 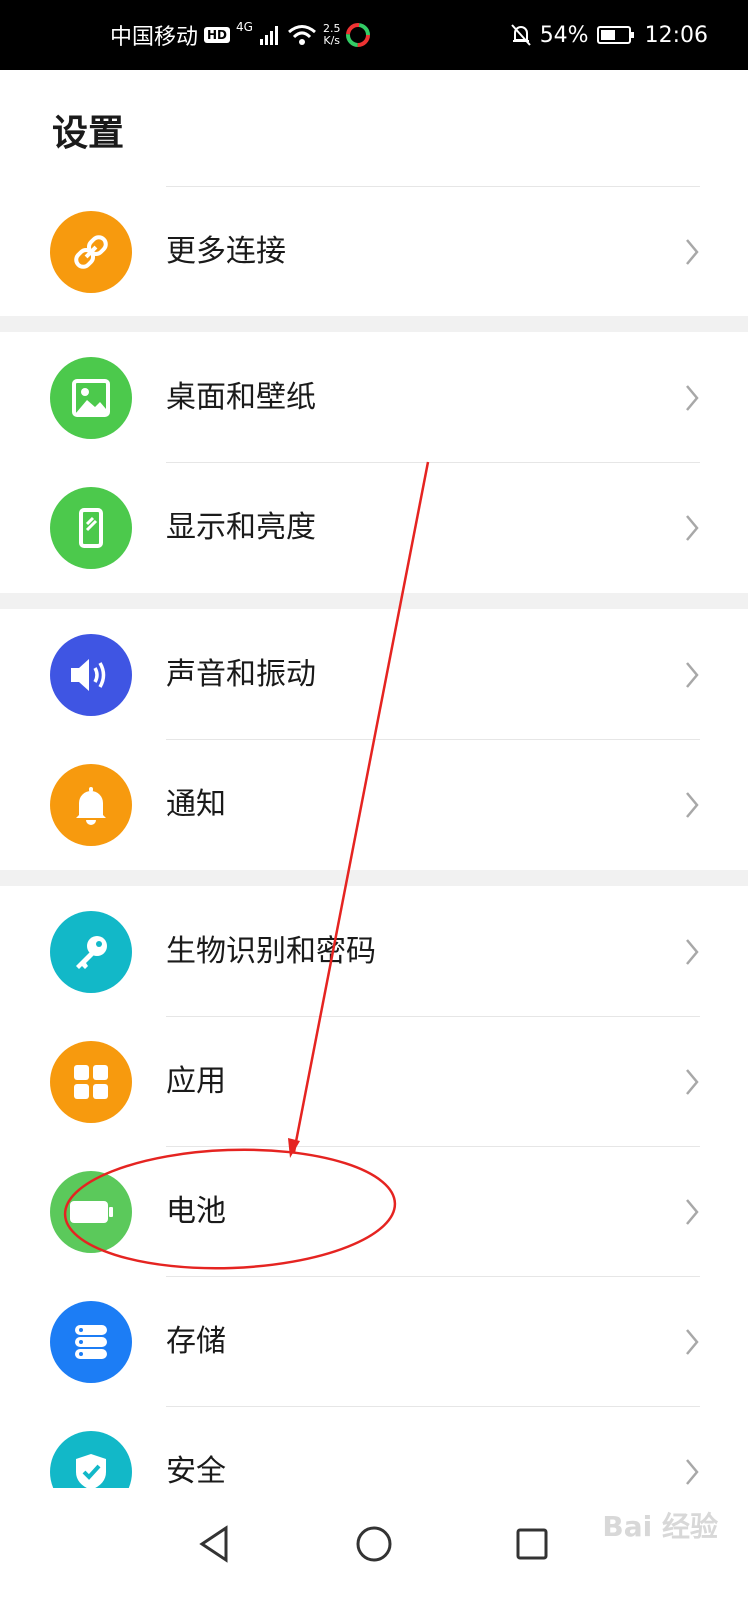 What do you see at coordinates (374, 252) in the screenshot?
I see `settings-item-more-connections: 更多连接` at bounding box center [374, 252].